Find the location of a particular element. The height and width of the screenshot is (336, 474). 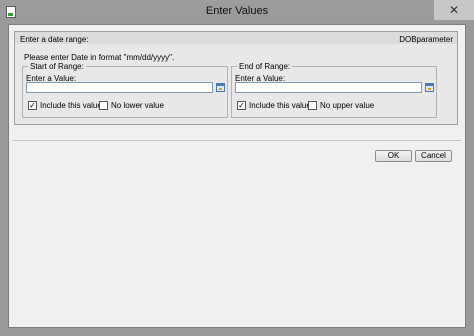

end-include-label: Include this value is located at coordinates (280, 105).